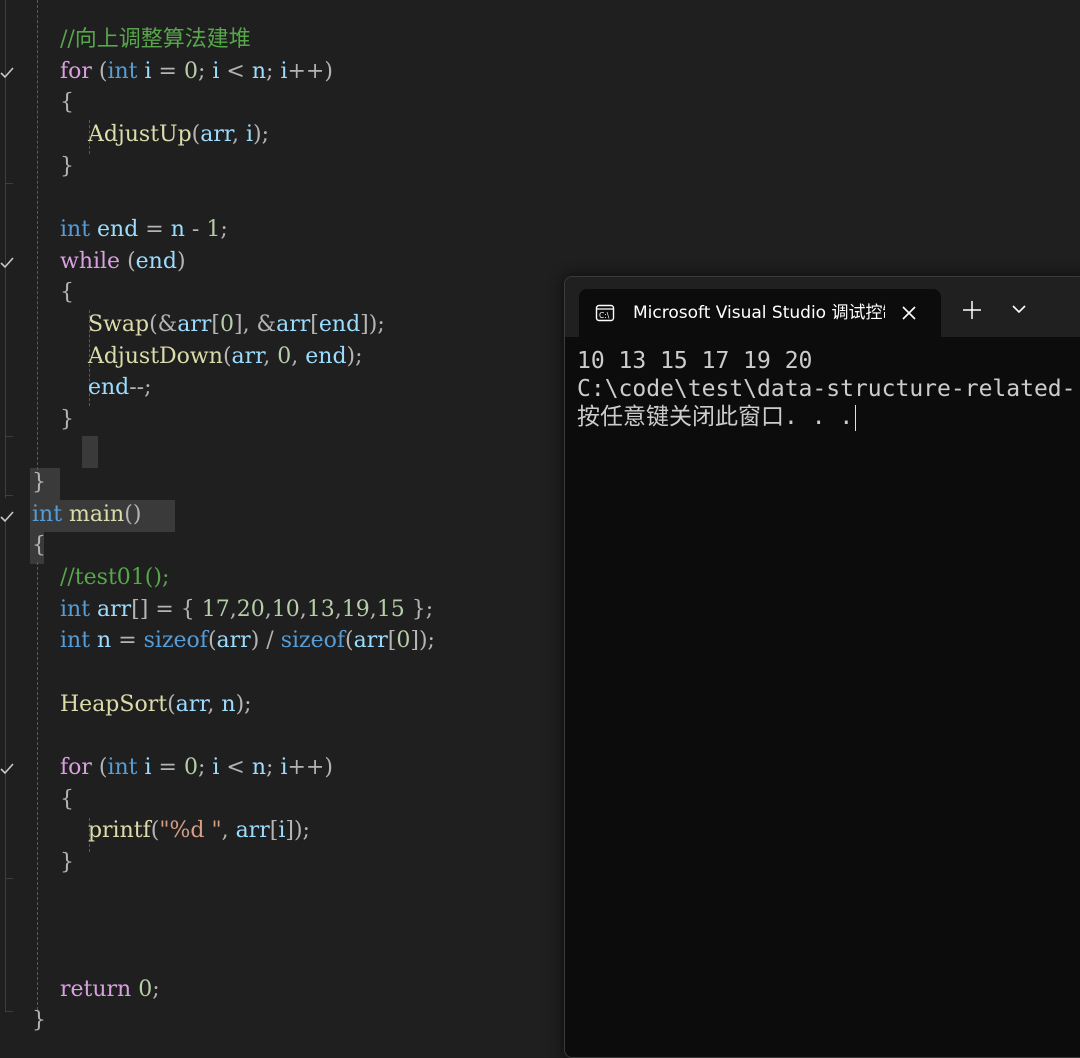  I want to click on code-line: printf("%d ", arr[i]);, so click(171, 831).